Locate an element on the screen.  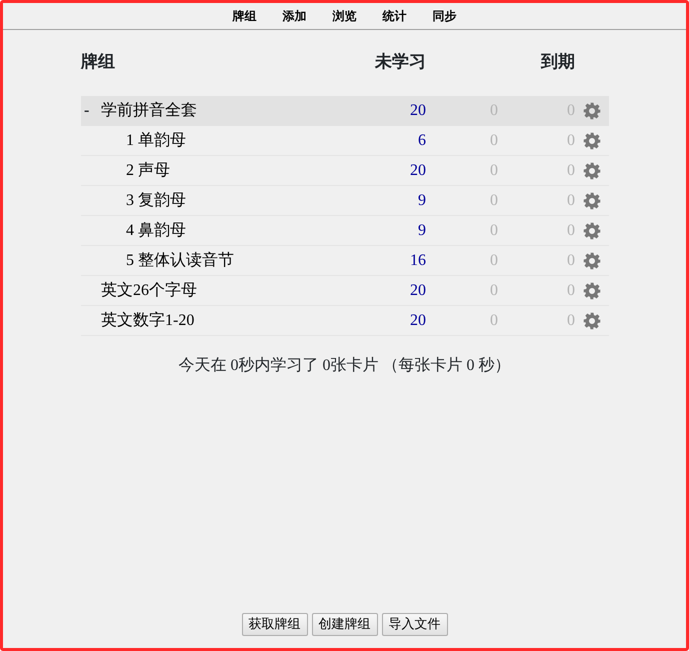
deck-row: 4 鼻韵母 9 0 0 is located at coordinates (345, 231).